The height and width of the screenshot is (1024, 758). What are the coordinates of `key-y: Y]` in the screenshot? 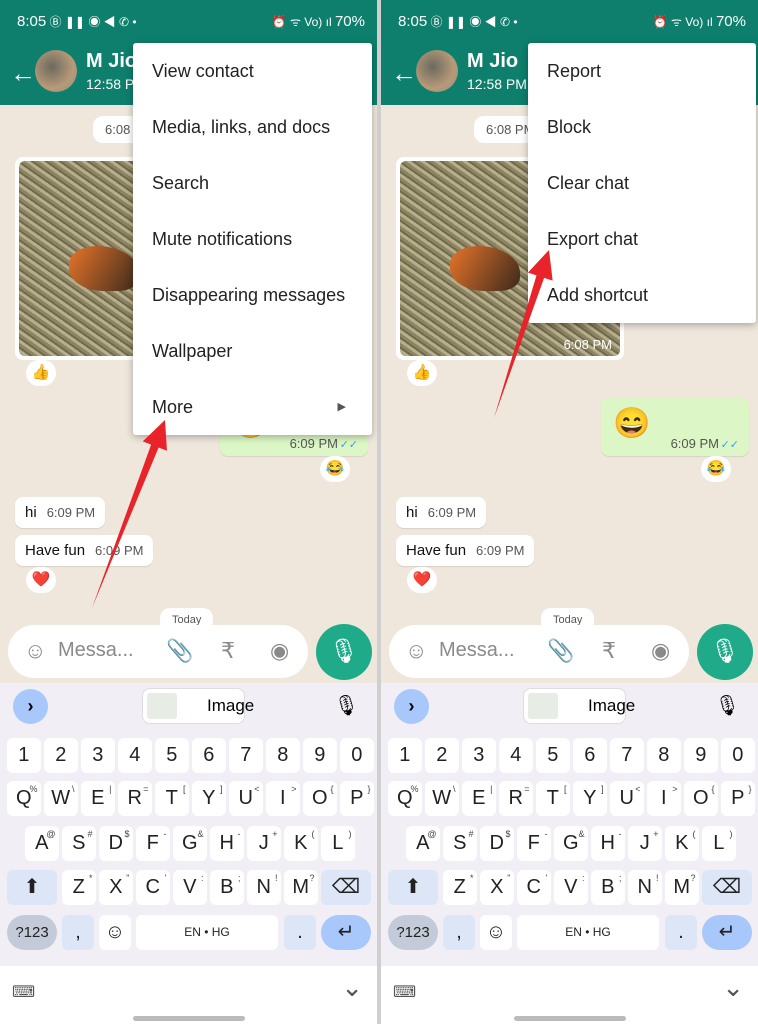 It's located at (209, 798).